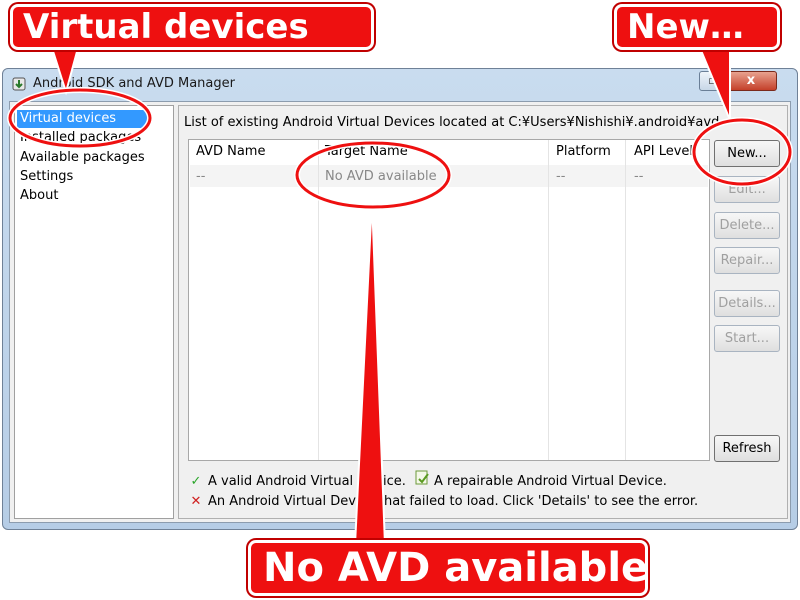  I want to click on cell-platform: --, so click(561, 176).